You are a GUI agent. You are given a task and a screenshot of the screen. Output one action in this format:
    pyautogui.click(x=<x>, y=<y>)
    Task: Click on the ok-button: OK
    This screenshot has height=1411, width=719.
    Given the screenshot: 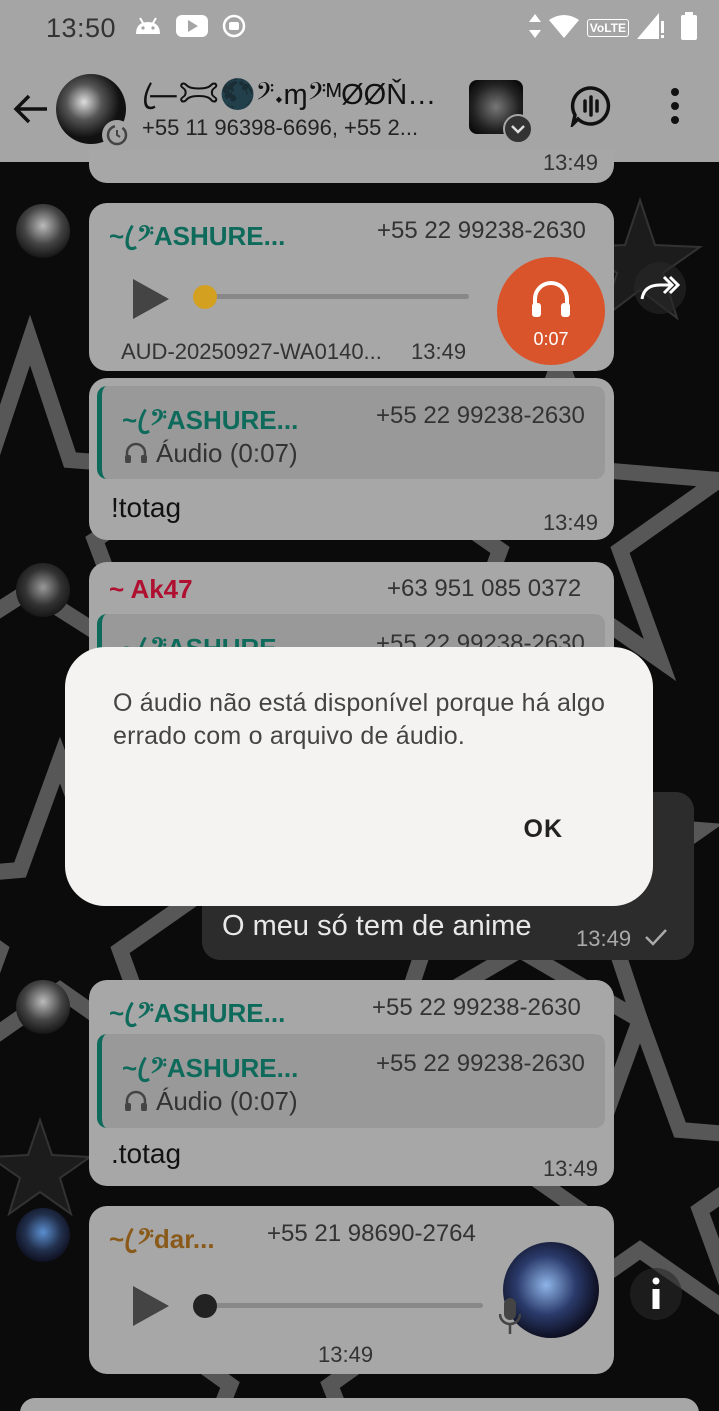 What is the action you would take?
    pyautogui.click(x=544, y=829)
    